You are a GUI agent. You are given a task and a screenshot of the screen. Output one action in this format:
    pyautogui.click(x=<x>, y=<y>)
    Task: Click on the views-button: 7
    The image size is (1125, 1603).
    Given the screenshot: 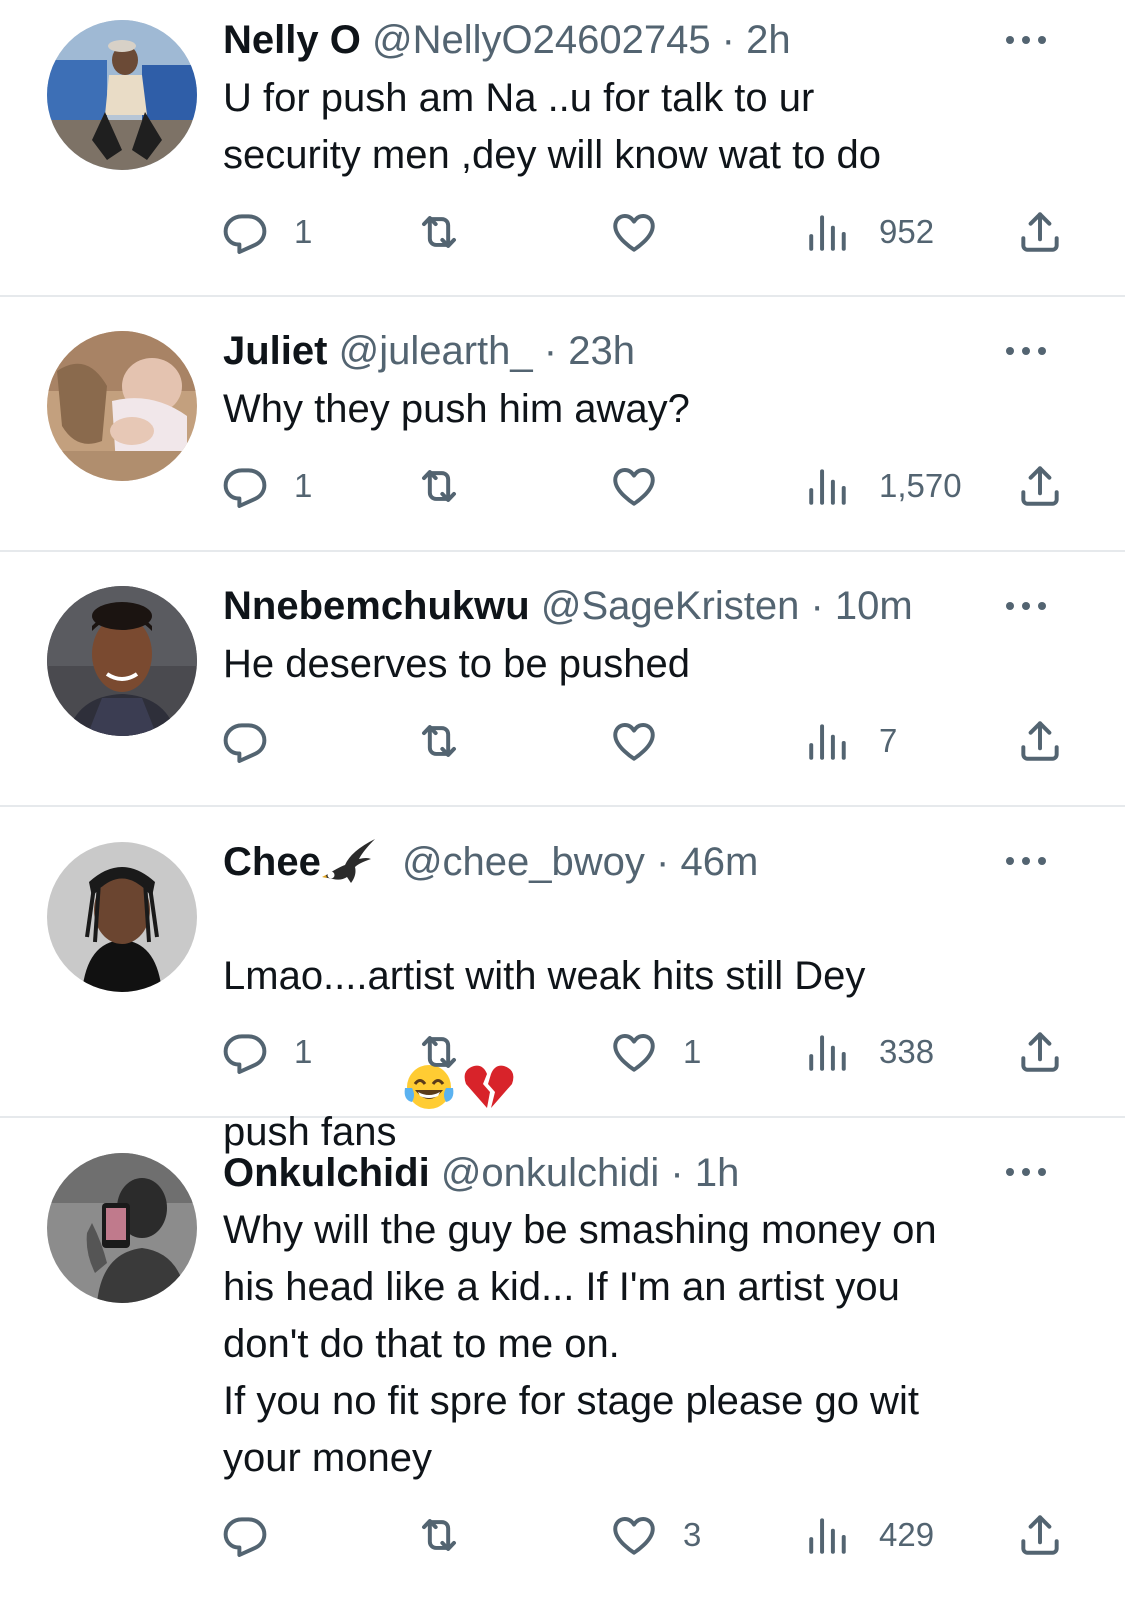 What is the action you would take?
    pyautogui.click(x=850, y=741)
    